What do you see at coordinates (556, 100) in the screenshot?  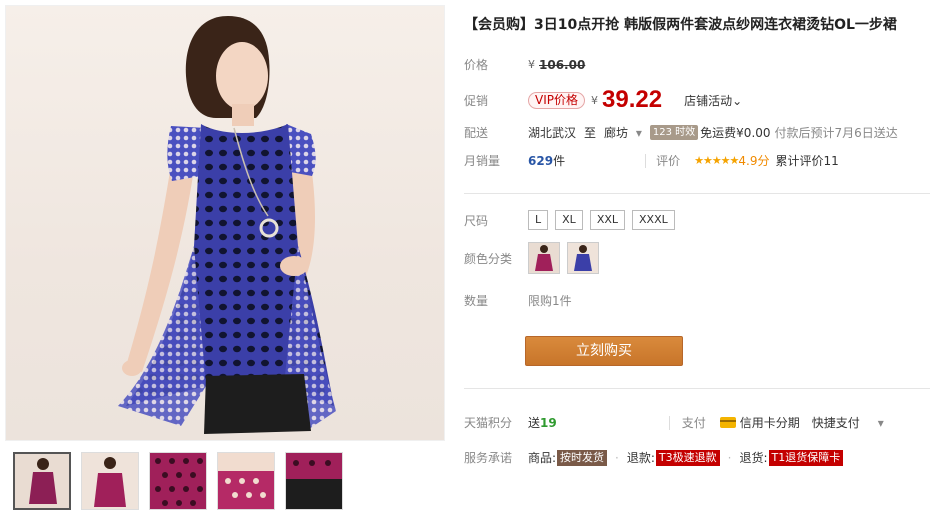 I see `vip-price-tag: VIP价格` at bounding box center [556, 100].